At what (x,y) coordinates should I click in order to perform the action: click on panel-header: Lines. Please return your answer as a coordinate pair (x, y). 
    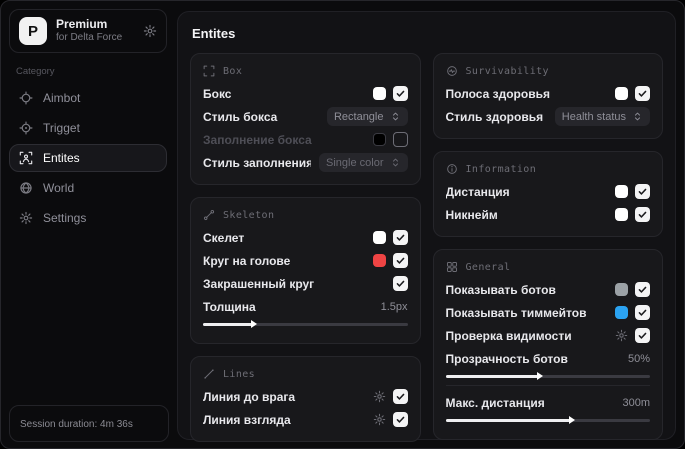
    Looking at the image, I should click on (305, 374).